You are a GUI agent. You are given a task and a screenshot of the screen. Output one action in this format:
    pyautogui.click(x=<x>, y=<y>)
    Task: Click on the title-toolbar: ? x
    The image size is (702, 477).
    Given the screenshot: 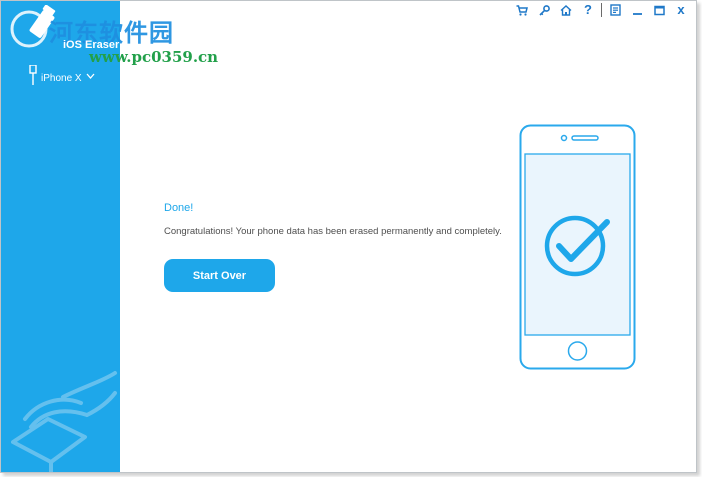 What is the action you would take?
    pyautogui.click(x=601, y=10)
    